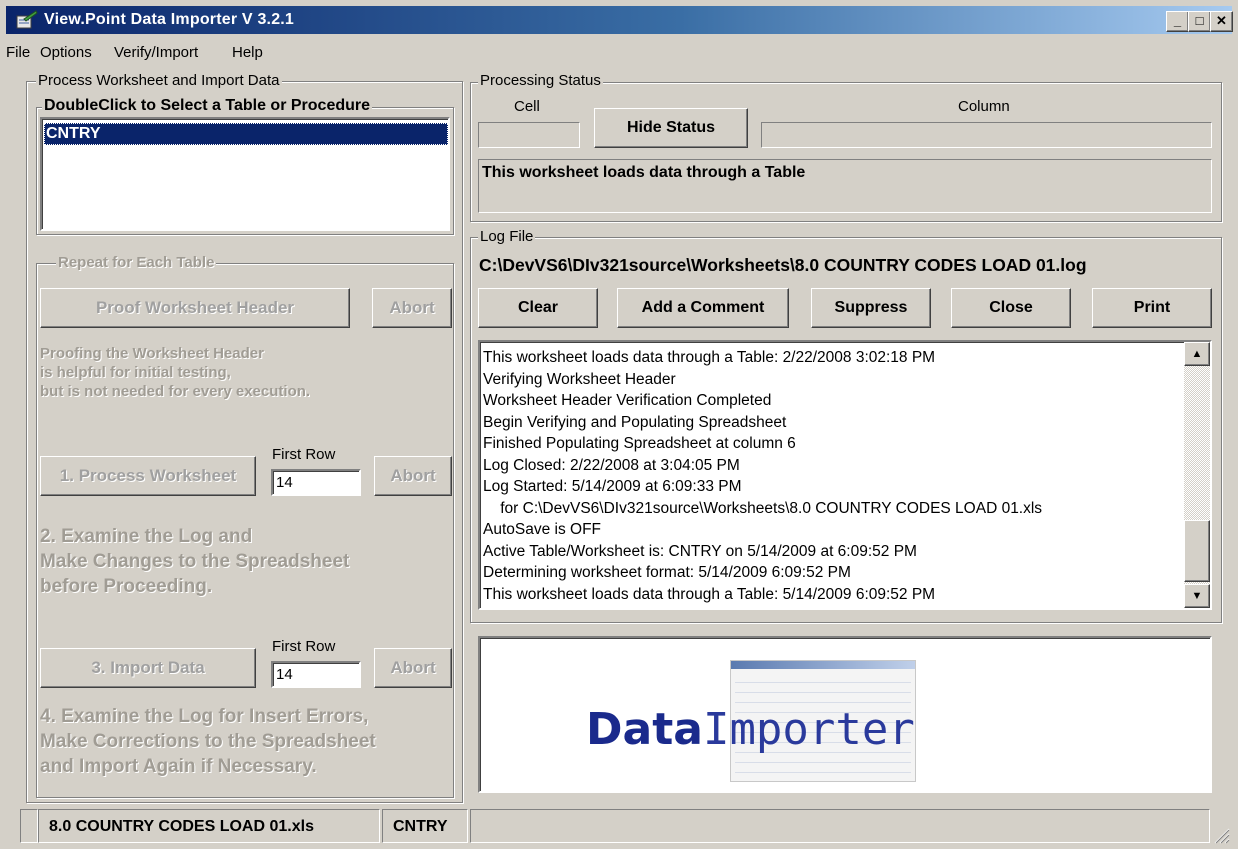 Image resolution: width=1238 pixels, height=849 pixels. Describe the element at coordinates (507, 236) in the screenshot. I see `log-file-title: Log File` at that location.